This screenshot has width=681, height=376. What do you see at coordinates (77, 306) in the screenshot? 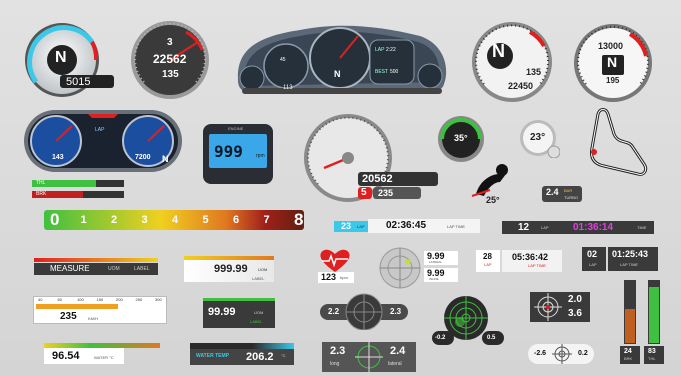
I see `orange-scale-fill` at bounding box center [77, 306].